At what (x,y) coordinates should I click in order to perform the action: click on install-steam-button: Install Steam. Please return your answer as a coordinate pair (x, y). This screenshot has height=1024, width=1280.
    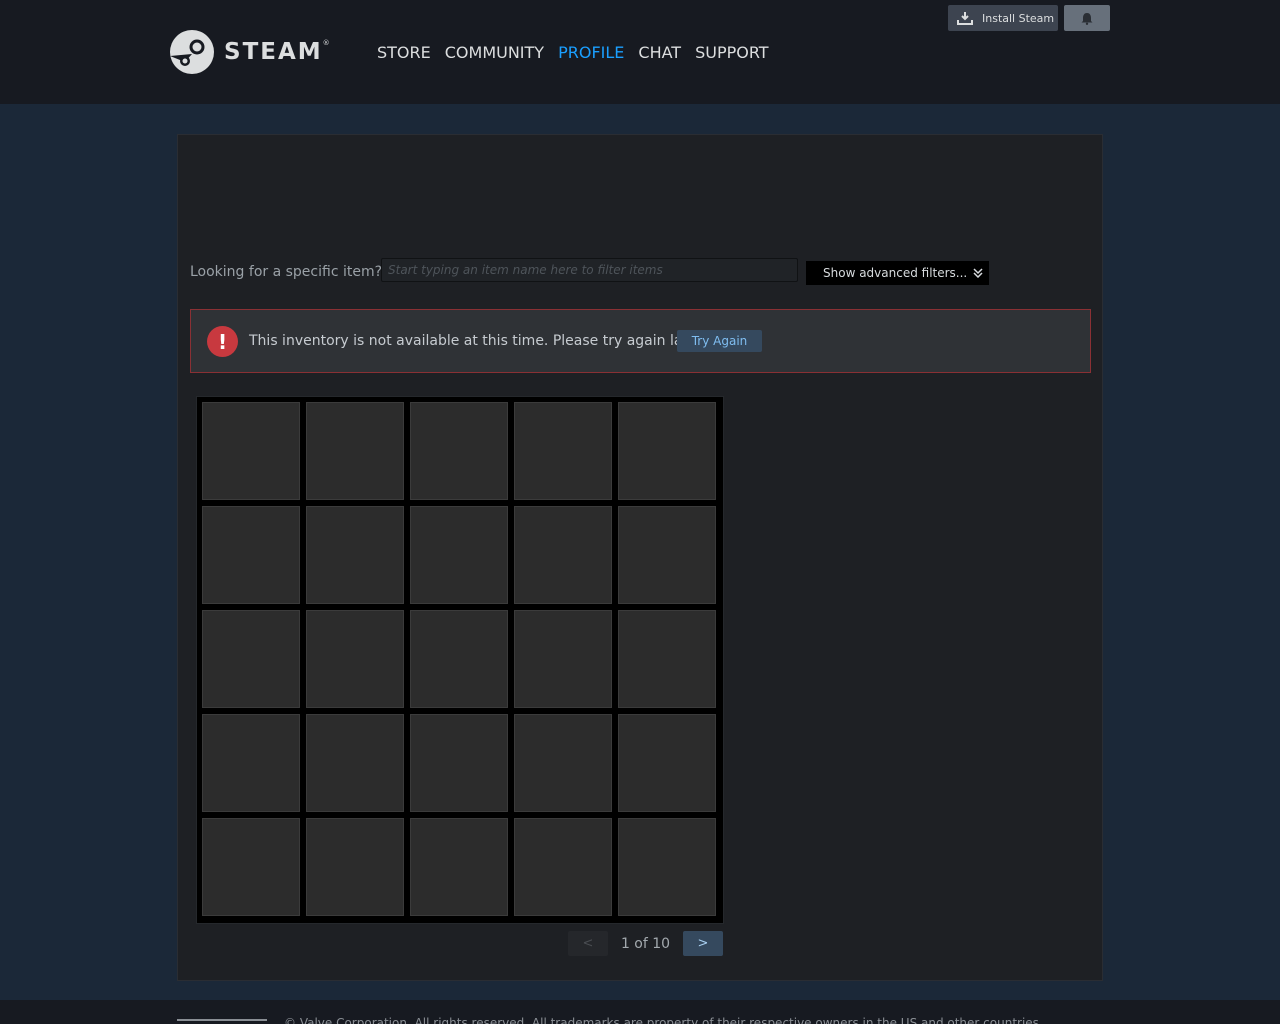
    Looking at the image, I should click on (1003, 18).